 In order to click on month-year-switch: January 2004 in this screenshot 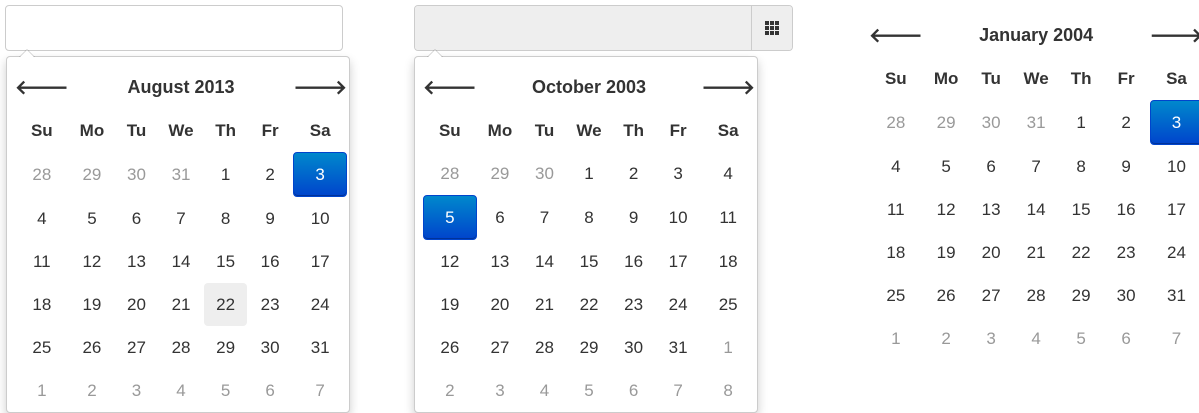, I will do `click(1036, 35)`.